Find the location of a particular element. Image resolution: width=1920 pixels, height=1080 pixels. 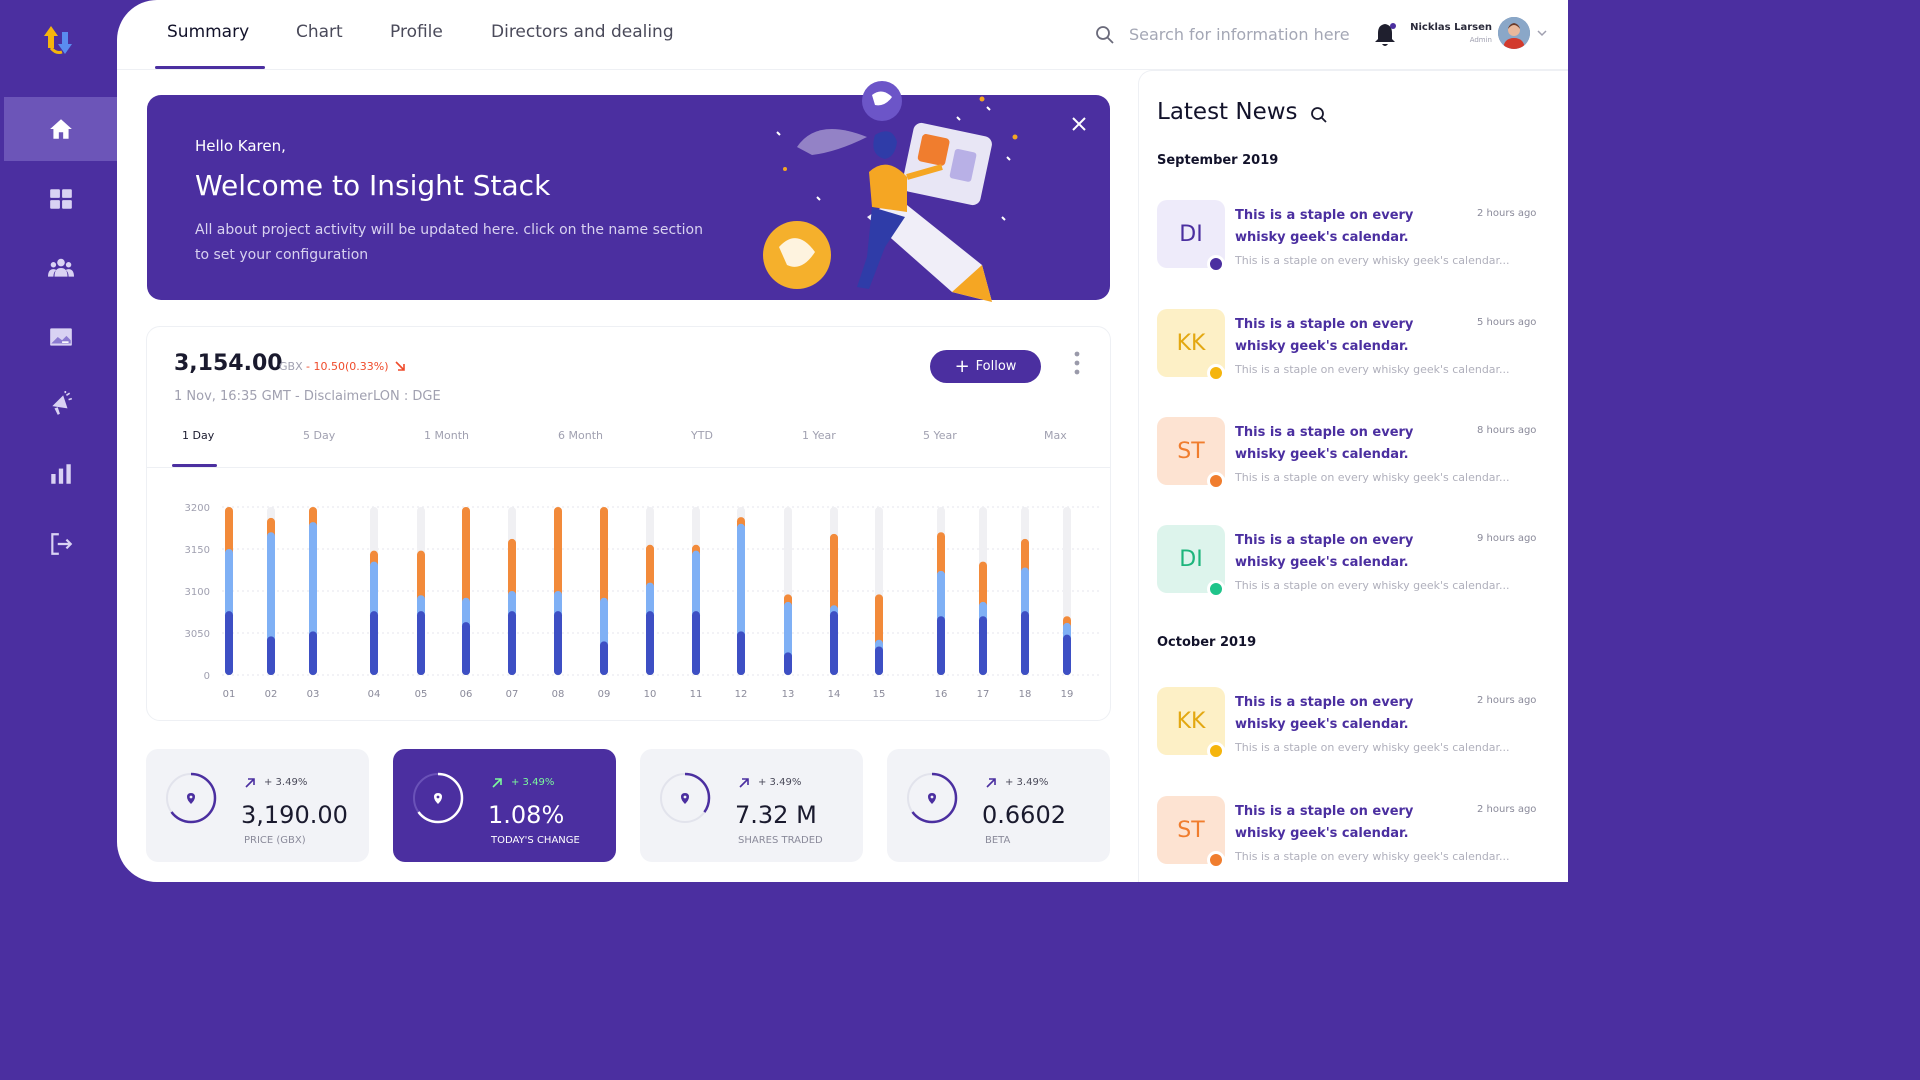

news-time: 2 hours ago is located at coordinates (1507, 213).